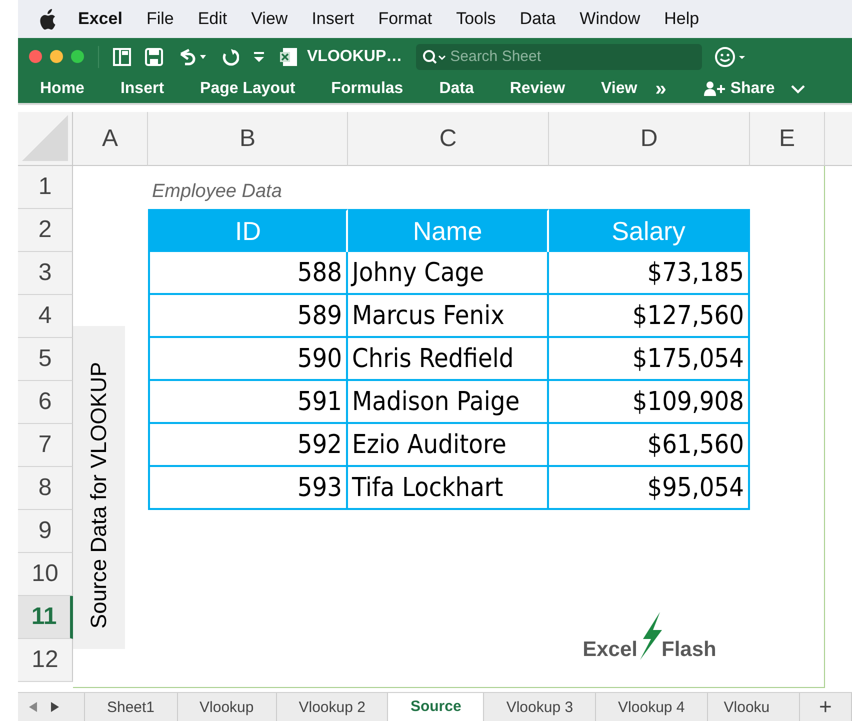 This screenshot has width=852, height=721. Describe the element at coordinates (448, 359) in the screenshot. I see `table-cell: Chris Redfield` at that location.